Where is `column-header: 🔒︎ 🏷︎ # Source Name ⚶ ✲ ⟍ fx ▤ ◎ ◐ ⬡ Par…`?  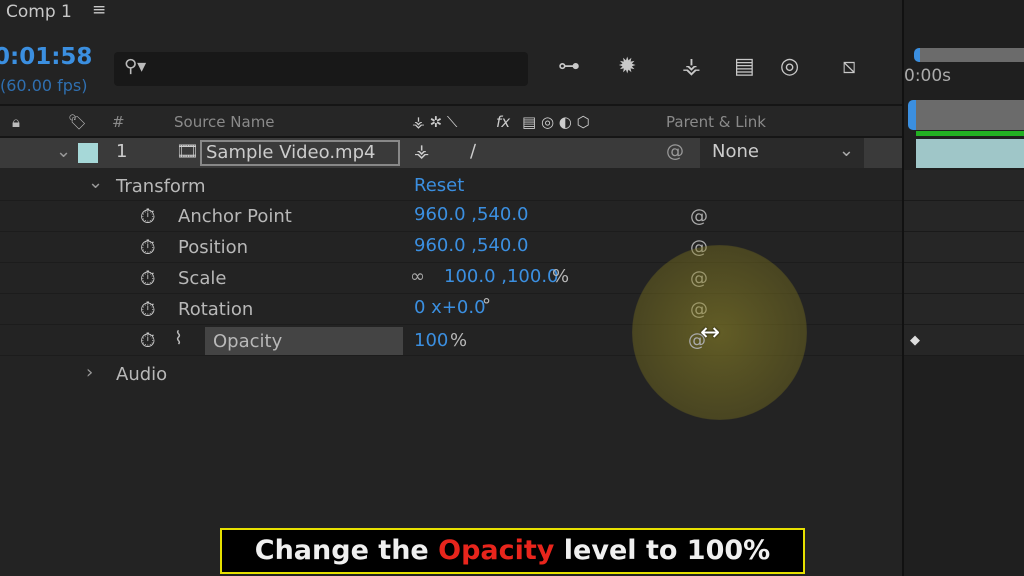 column-header: 🔒︎ 🏷︎ # Source Name ⚶ ✲ ⟍ fx ▤ ◎ ◐ ⬡ Par… is located at coordinates (451, 121).